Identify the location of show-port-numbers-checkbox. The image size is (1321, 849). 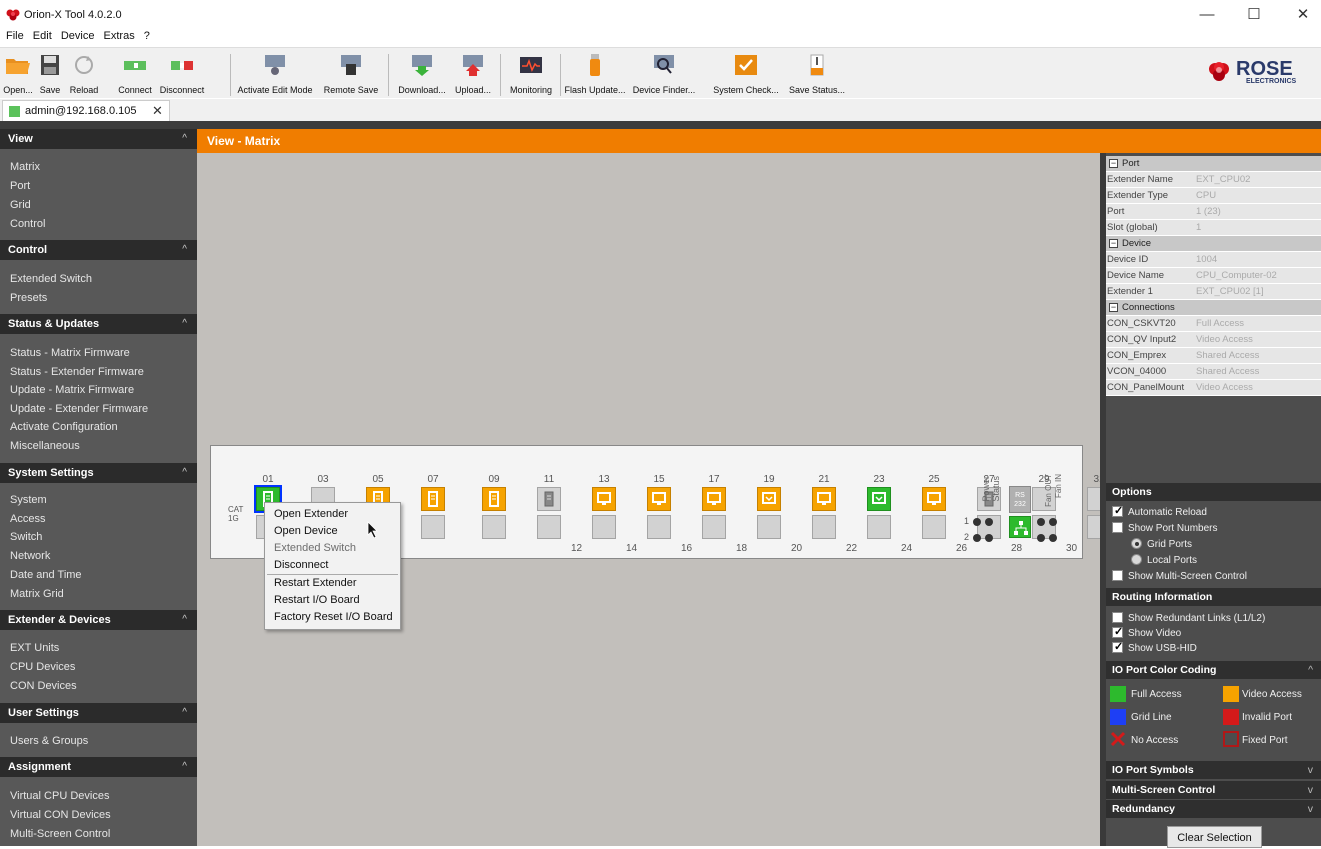
(1117, 527).